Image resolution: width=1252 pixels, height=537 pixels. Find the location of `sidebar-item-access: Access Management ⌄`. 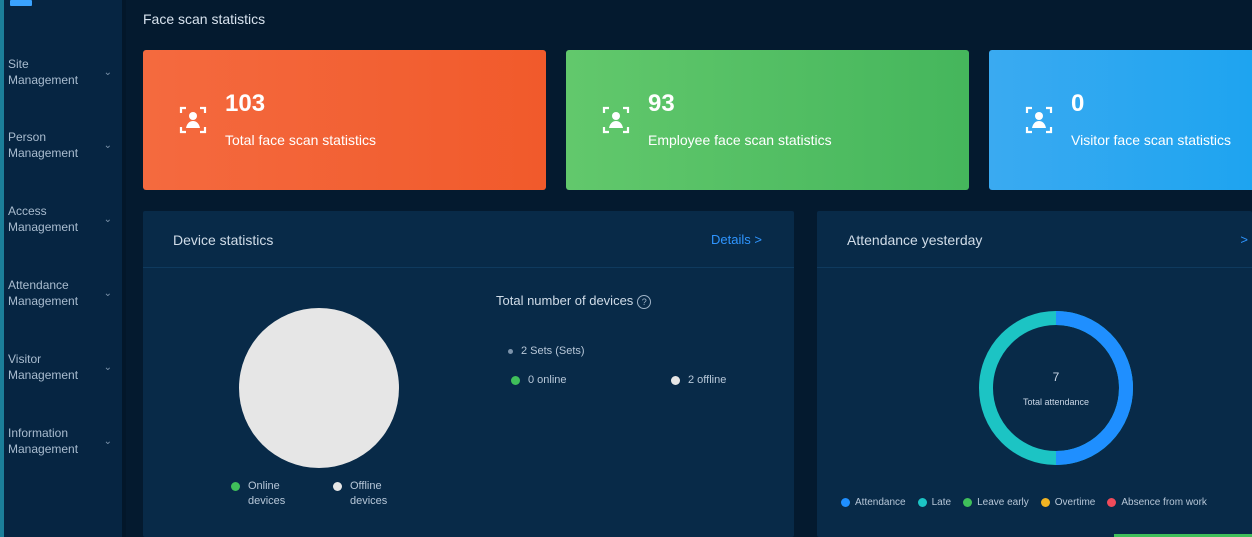

sidebar-item-access: Access Management ⌄ is located at coordinates (63, 219).